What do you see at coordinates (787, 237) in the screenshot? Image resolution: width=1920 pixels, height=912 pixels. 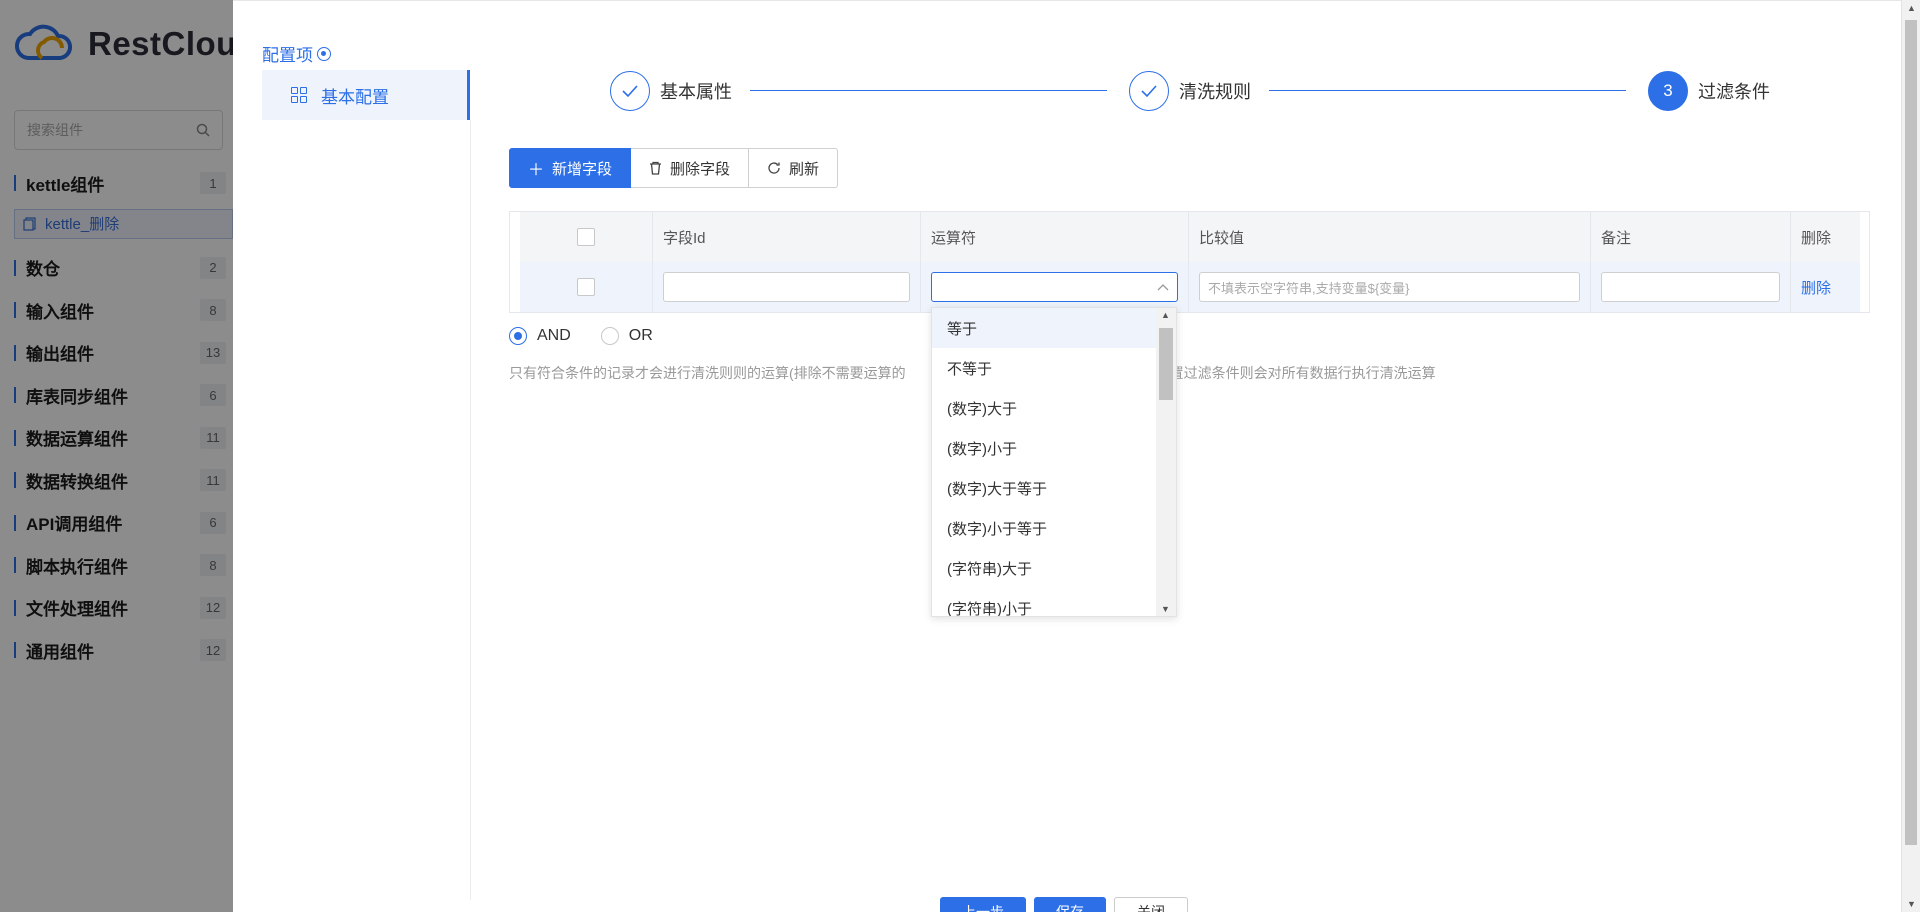 I see `header-field-id: 字段Id` at bounding box center [787, 237].